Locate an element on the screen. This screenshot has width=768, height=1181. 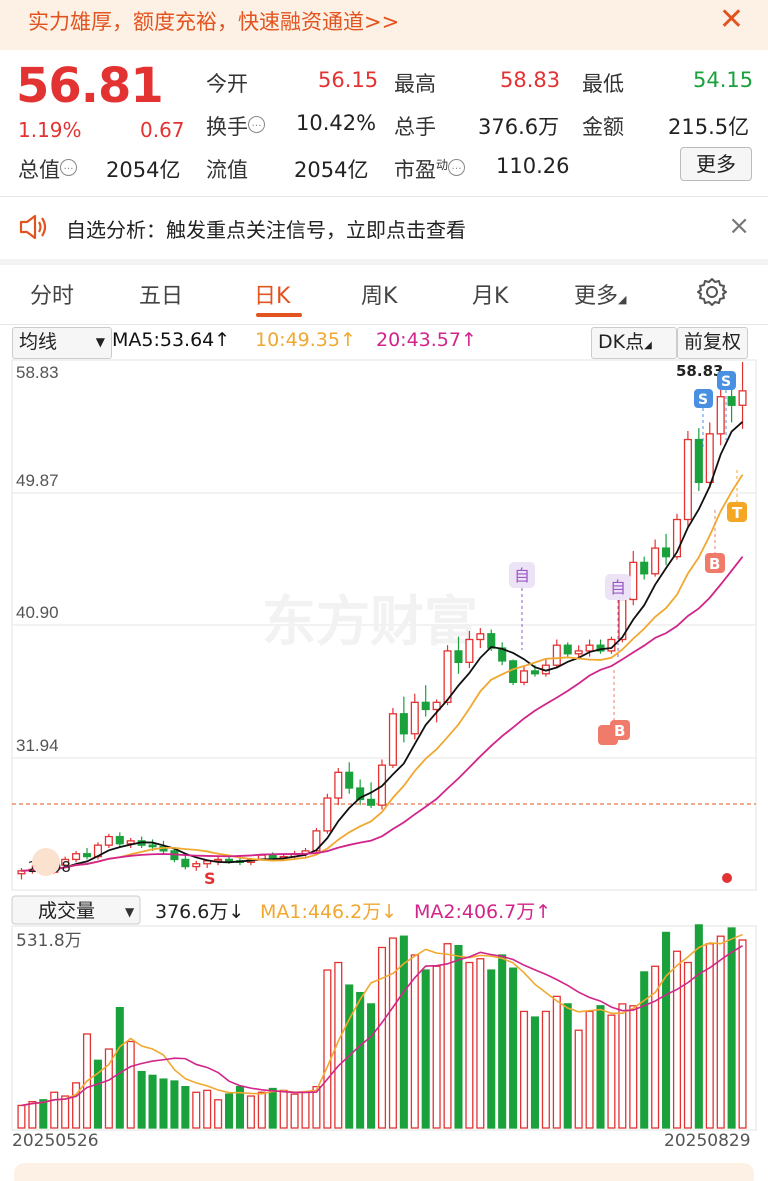
status-dot is located at coordinates (727, 878).